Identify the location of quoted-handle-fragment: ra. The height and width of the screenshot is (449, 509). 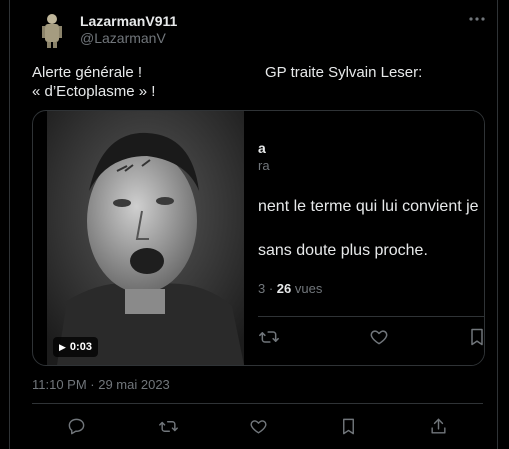
(264, 165).